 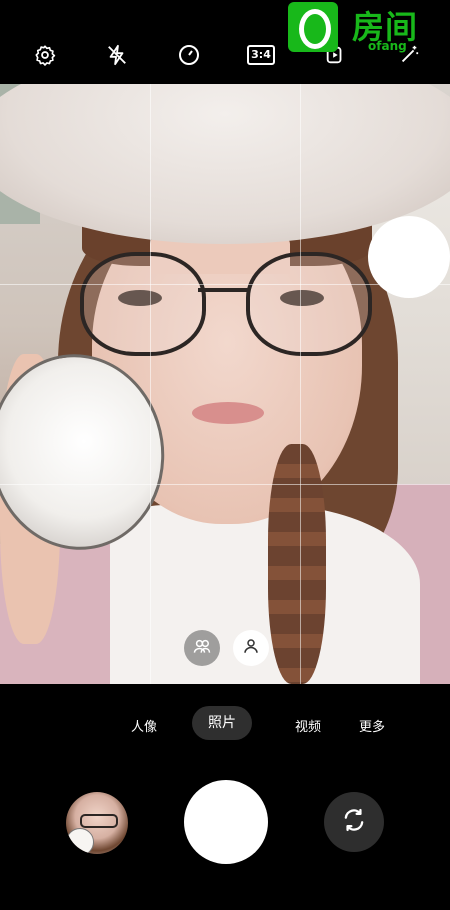 I want to click on aspect-ratio-icon: 3:4, so click(x=261, y=55).